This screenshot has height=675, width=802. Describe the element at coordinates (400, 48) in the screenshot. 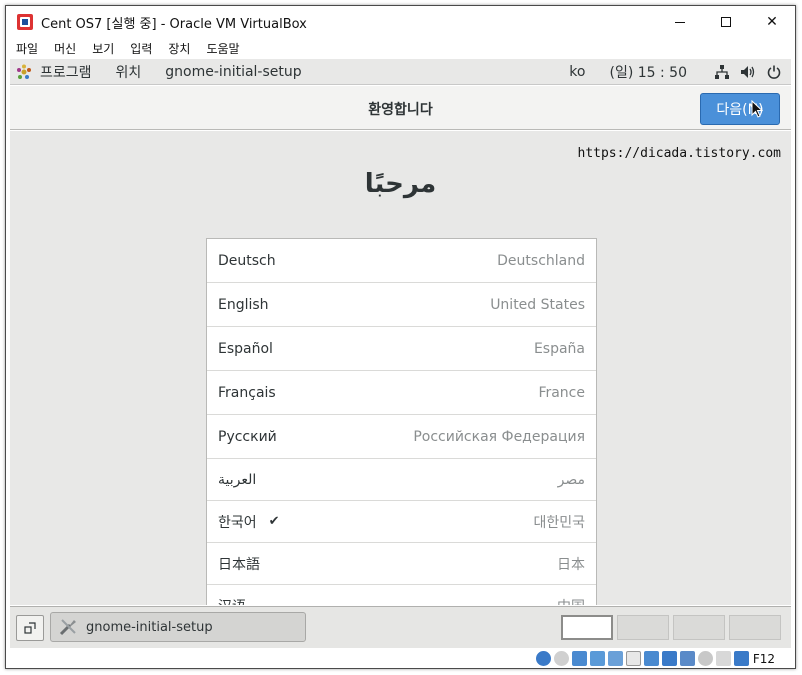

I see `menu-bar: 파일 머신 보기 입력 장치 도움말` at that location.